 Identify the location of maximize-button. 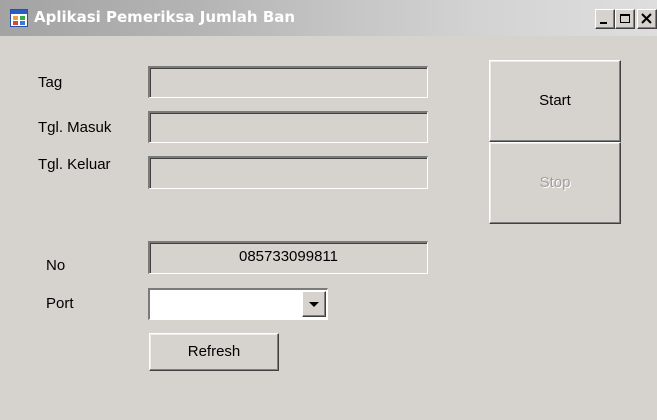
(625, 19).